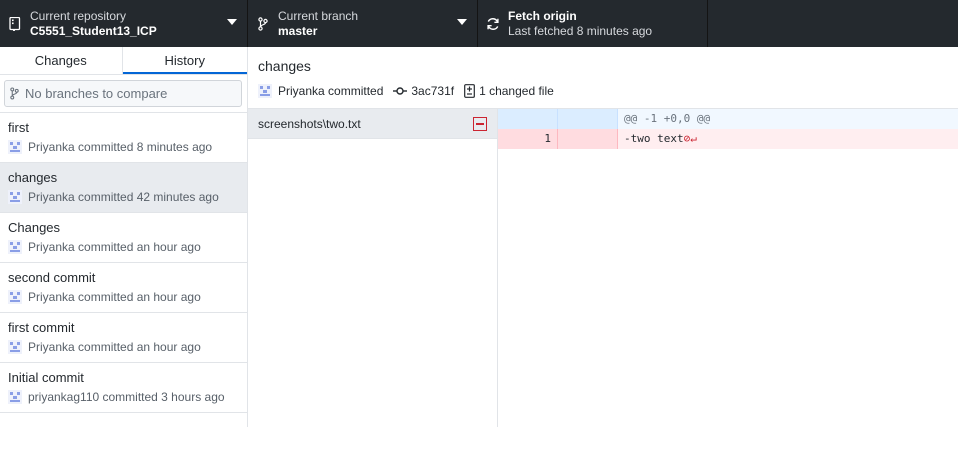 The height and width of the screenshot is (460, 958). I want to click on commit-title: Initial commit, so click(46, 377).